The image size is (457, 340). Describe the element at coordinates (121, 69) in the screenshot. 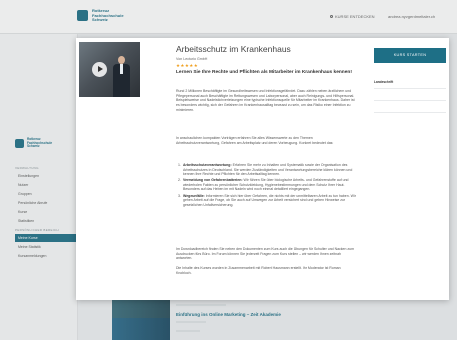

I see `presenter-shirt` at that location.